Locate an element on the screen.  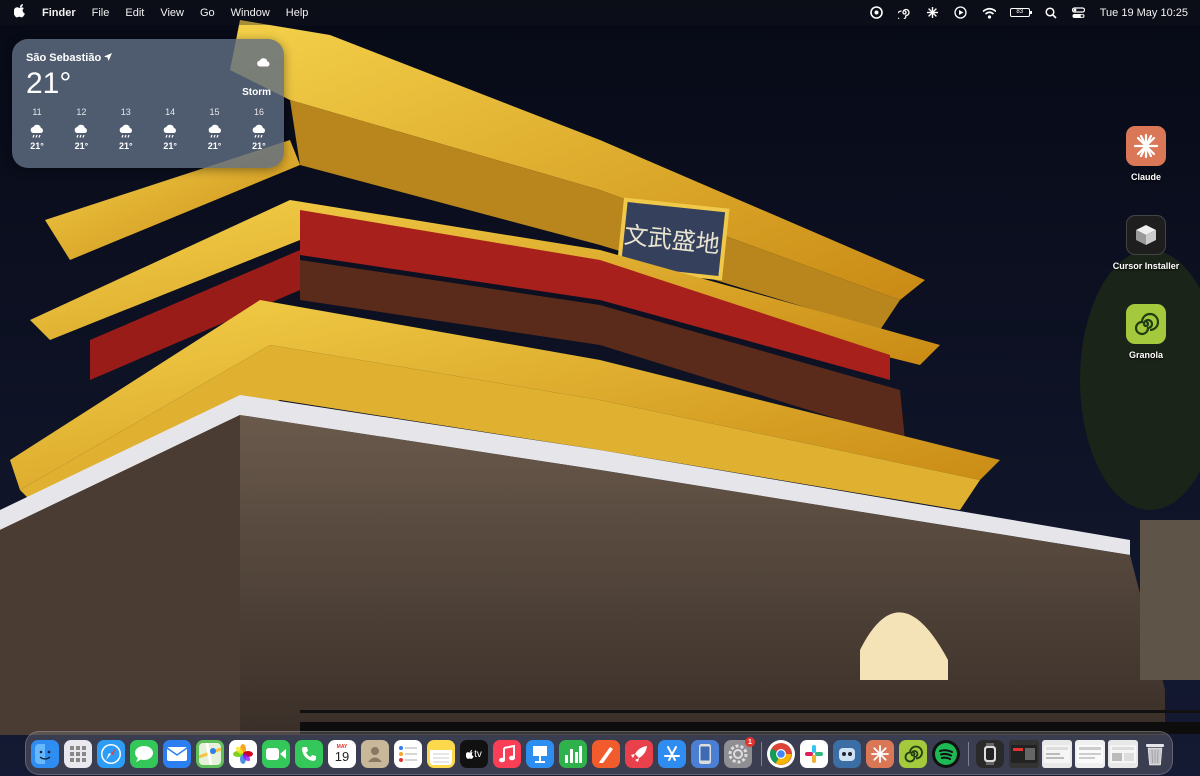
status-menus: 83 Tue 19 May 10:25 is located at coordinates (1029, 12).